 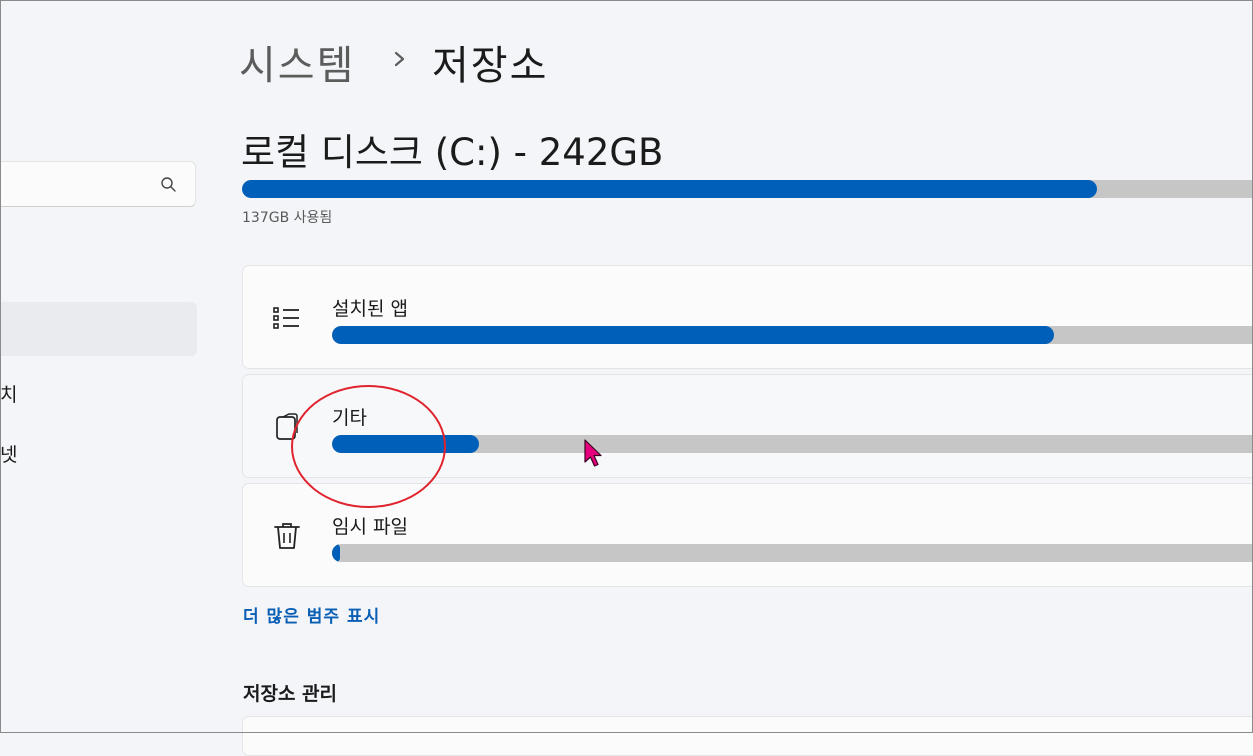 I want to click on sidebar-item-partial-1: 치, so click(x=8, y=393).